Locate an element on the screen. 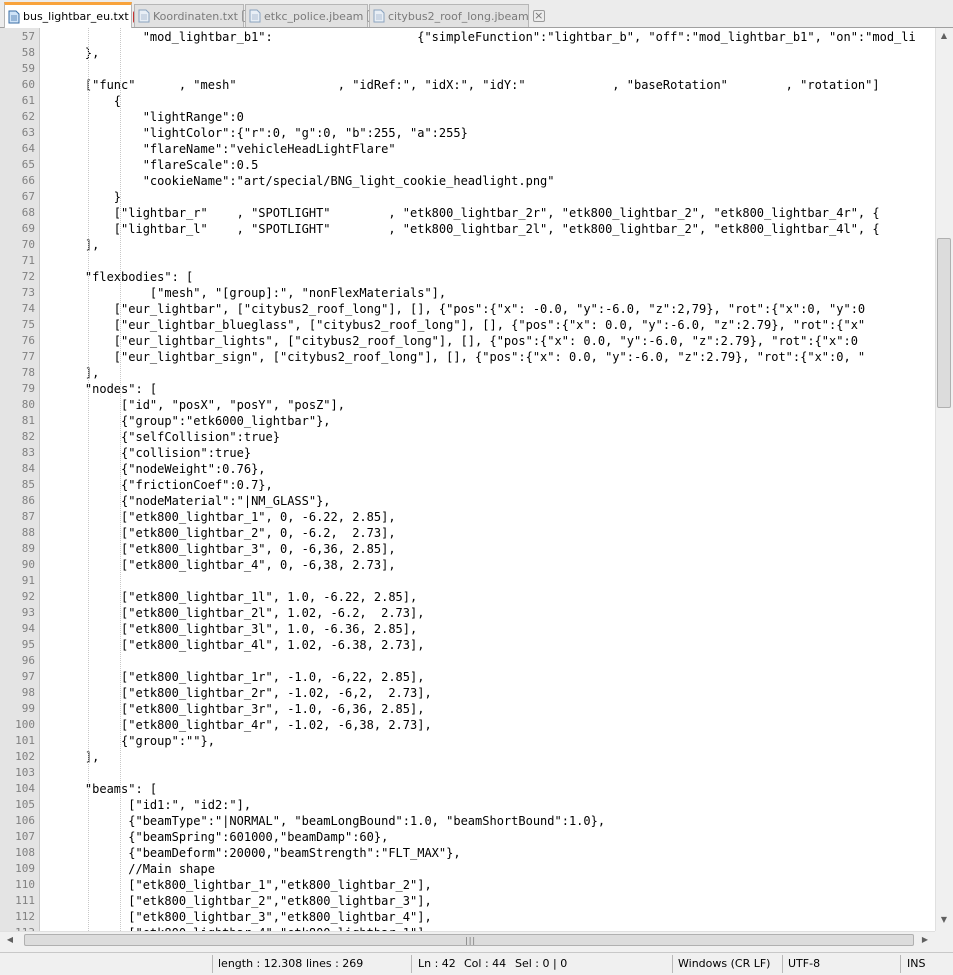  line-number: 104 is located at coordinates (25, 788).